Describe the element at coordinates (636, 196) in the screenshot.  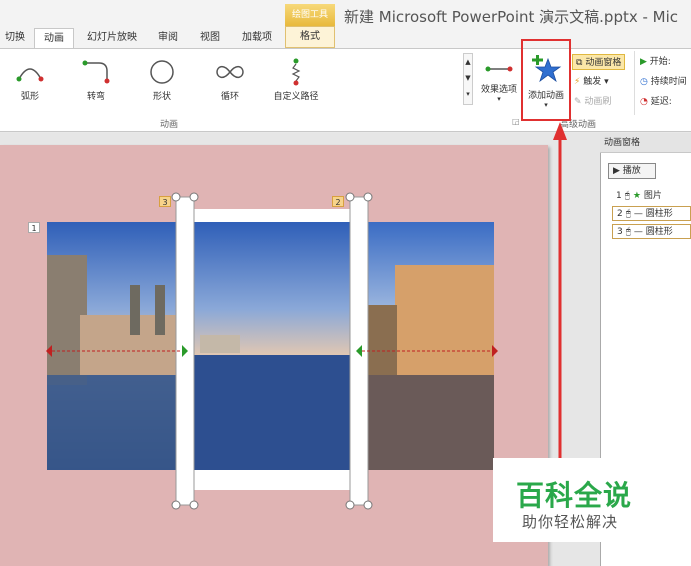
I see `entrance-star-icon: ★` at that location.